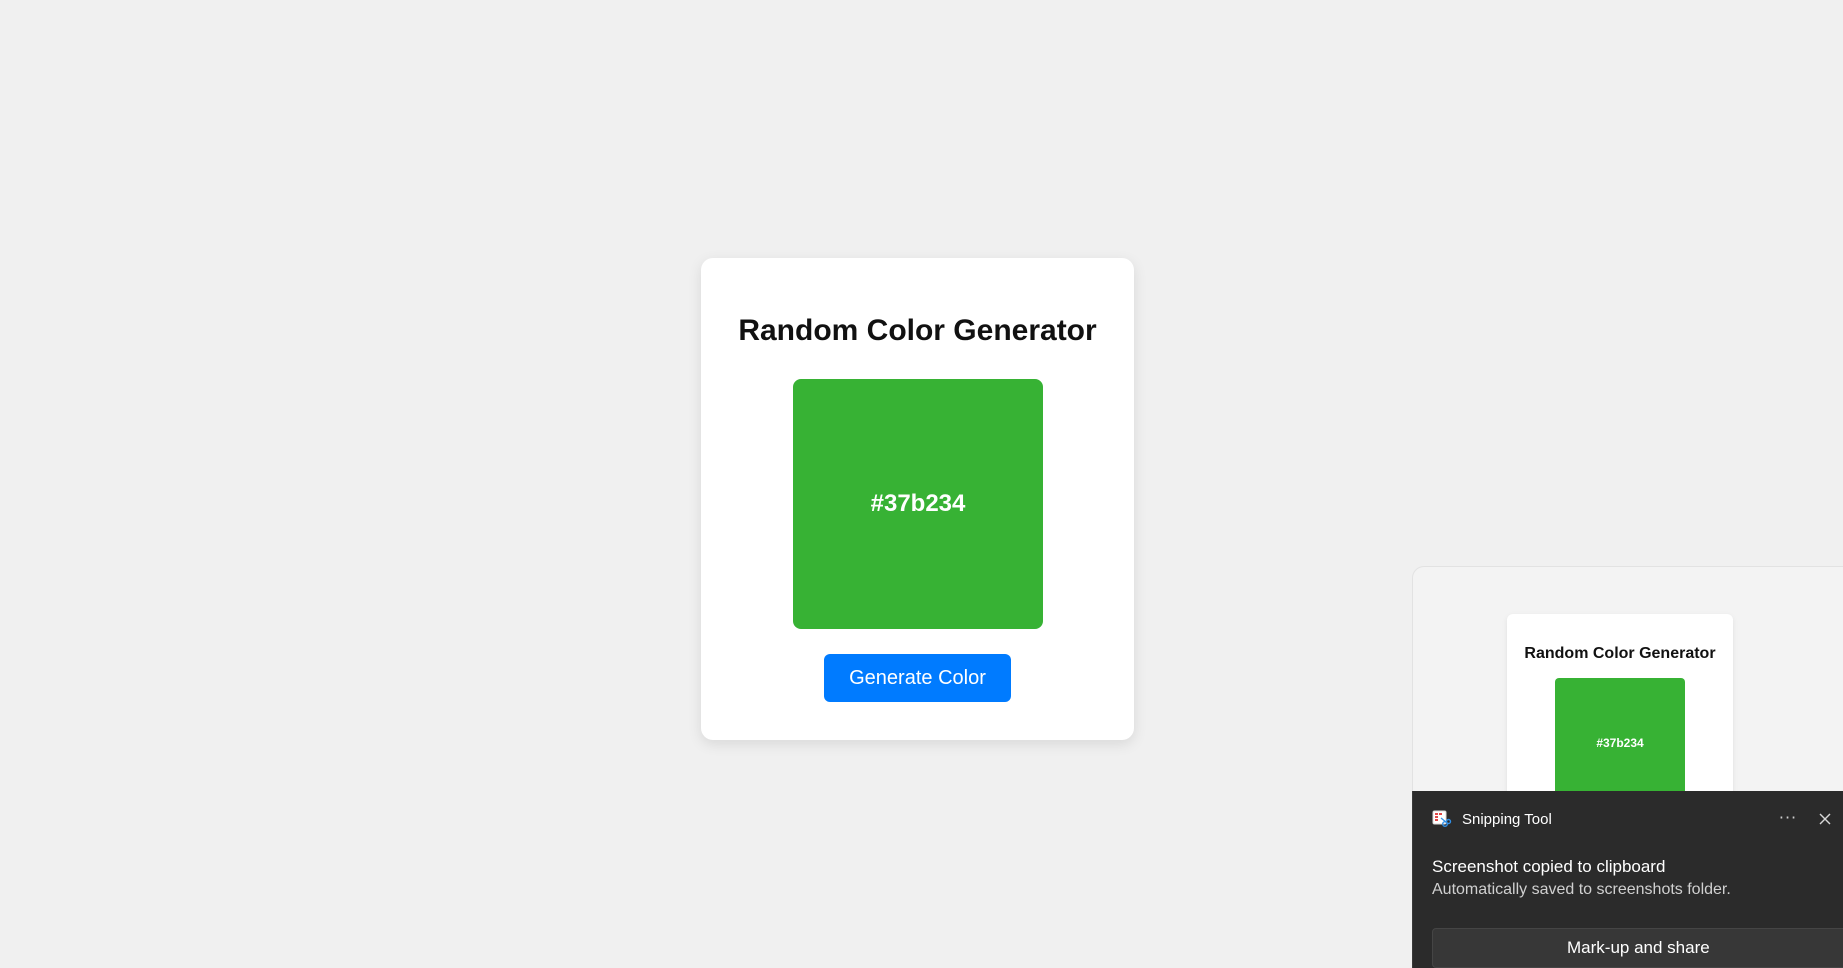 The image size is (1843, 968). I want to click on color-hex-label: #37b234, so click(918, 503).